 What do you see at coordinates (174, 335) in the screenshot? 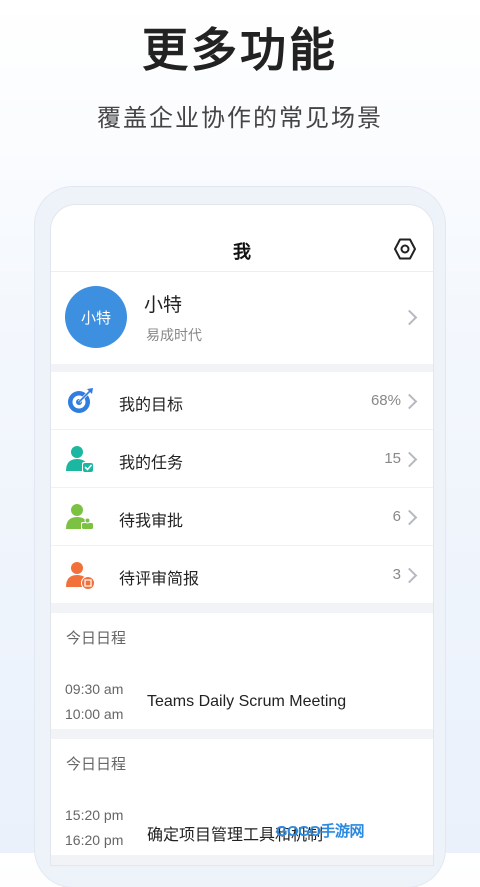
I see `profile-organization: 易成时代` at bounding box center [174, 335].